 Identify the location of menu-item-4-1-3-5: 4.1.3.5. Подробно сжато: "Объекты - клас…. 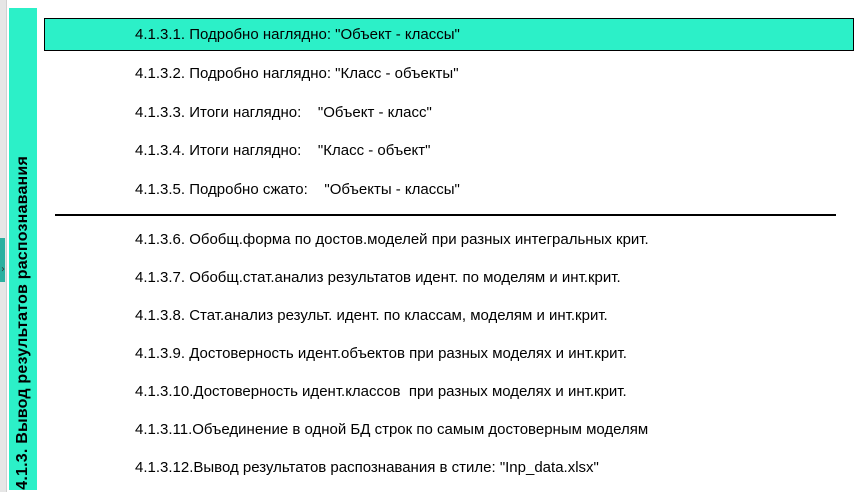
(449, 189).